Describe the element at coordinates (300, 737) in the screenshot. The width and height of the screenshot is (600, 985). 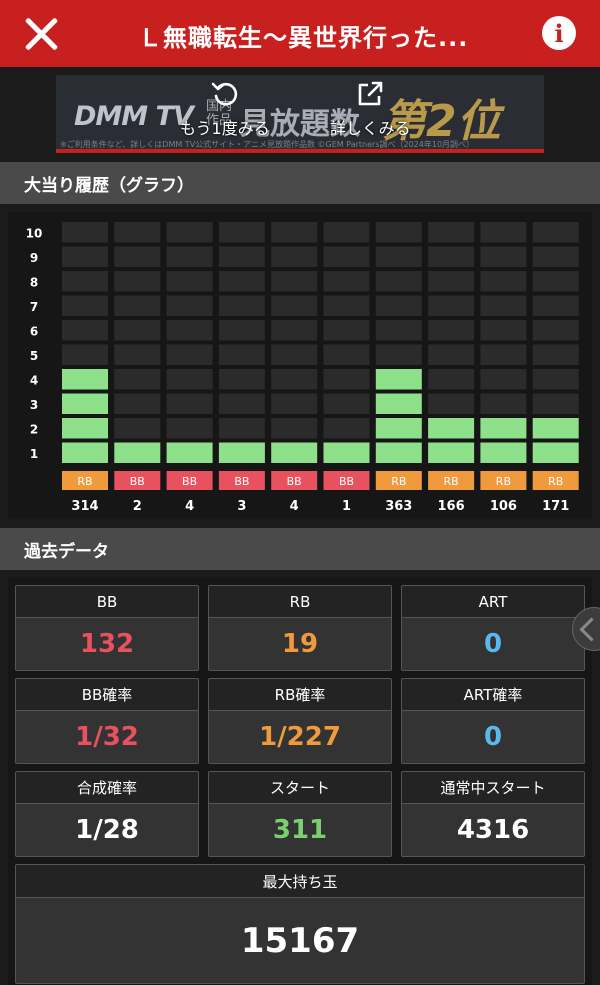
I see `rb-rate-value: 1/227` at that location.